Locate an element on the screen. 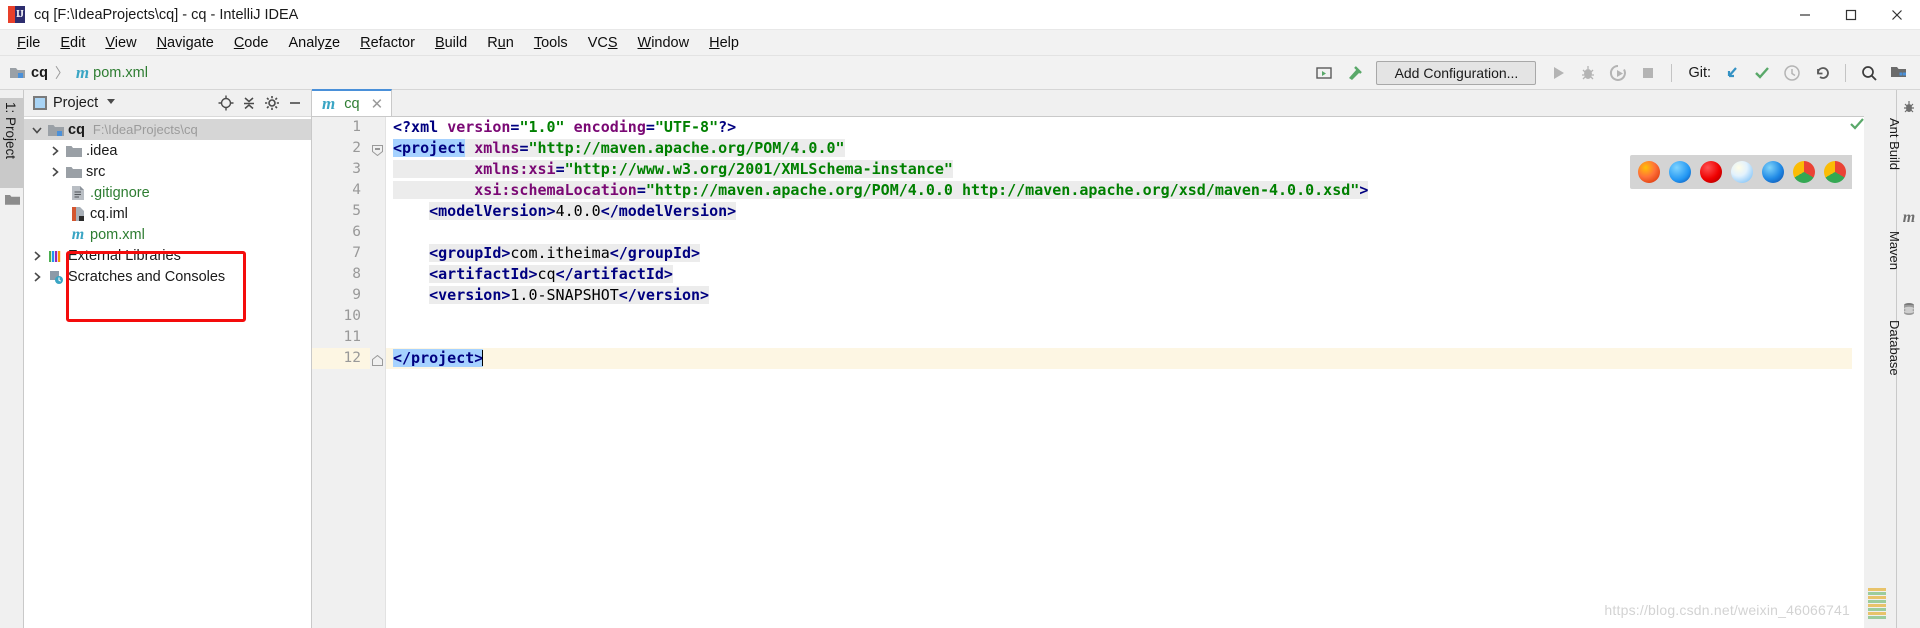  git-label: Git: is located at coordinates (1699, 73).